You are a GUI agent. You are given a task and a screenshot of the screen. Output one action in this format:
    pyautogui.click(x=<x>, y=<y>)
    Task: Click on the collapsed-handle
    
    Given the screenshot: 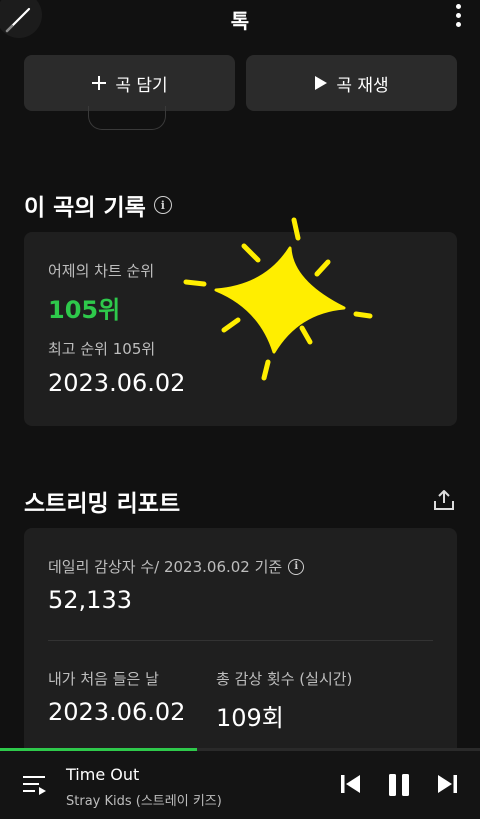 What is the action you would take?
    pyautogui.click(x=127, y=118)
    